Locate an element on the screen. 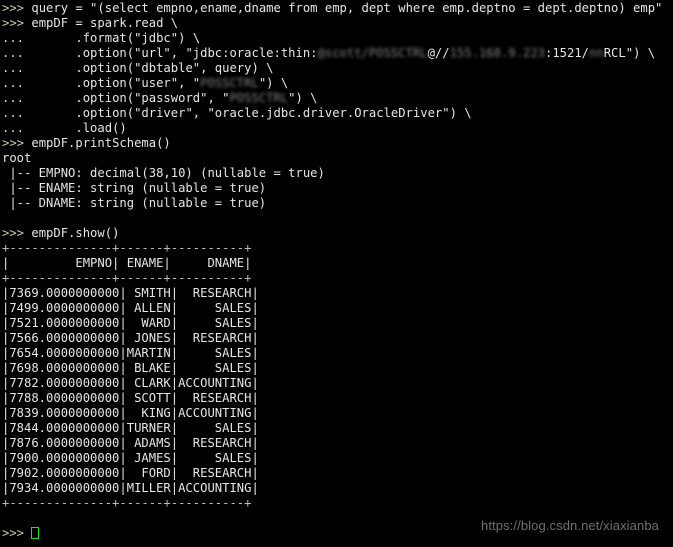 Image resolution: width=673 pixels, height=547 pixels. output-text: |7788.0000000000| SCOTT| RESEARCH| is located at coordinates (130, 398).